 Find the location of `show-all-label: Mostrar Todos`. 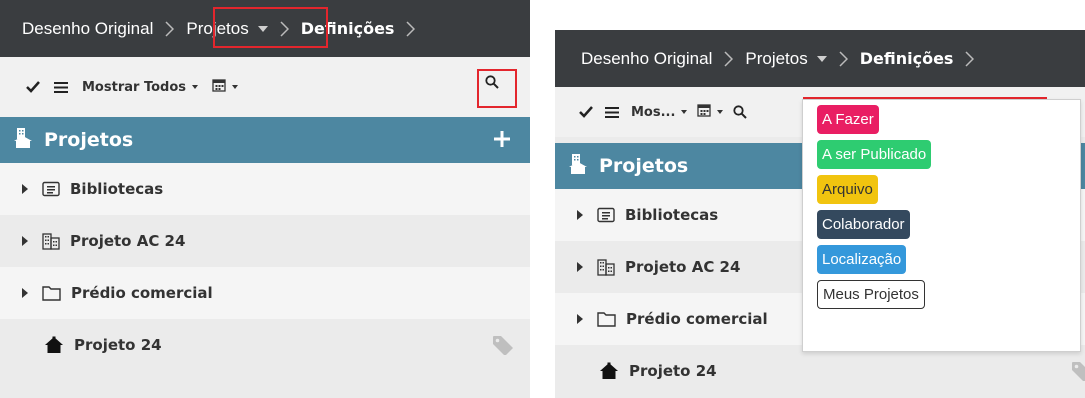

show-all-label: Mostrar Todos is located at coordinates (134, 87).